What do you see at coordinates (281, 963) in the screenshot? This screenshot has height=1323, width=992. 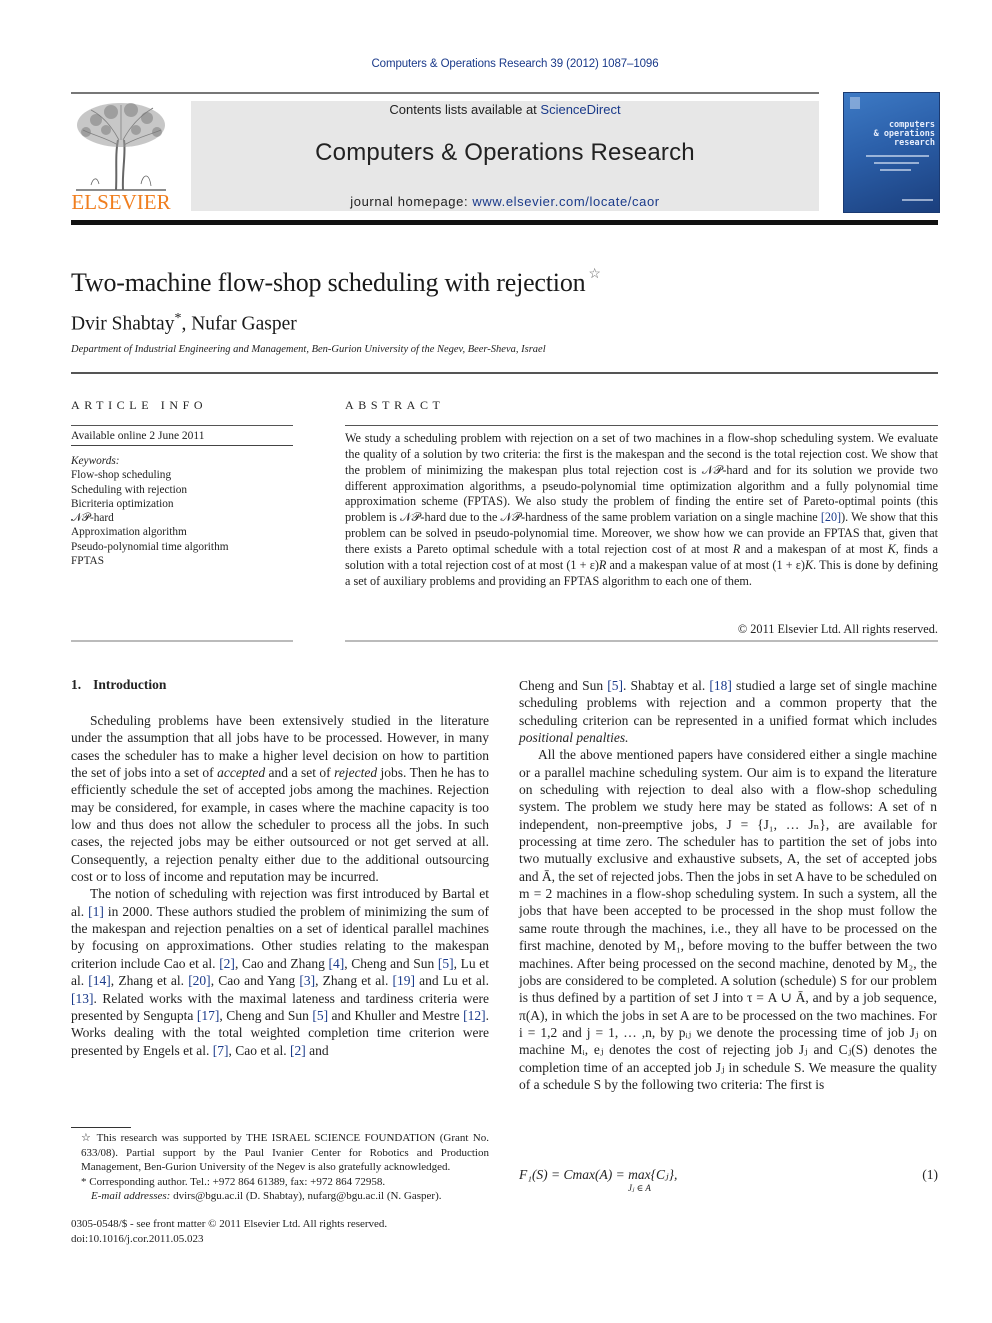 I see `text-run: , Cao and Zhang` at bounding box center [281, 963].